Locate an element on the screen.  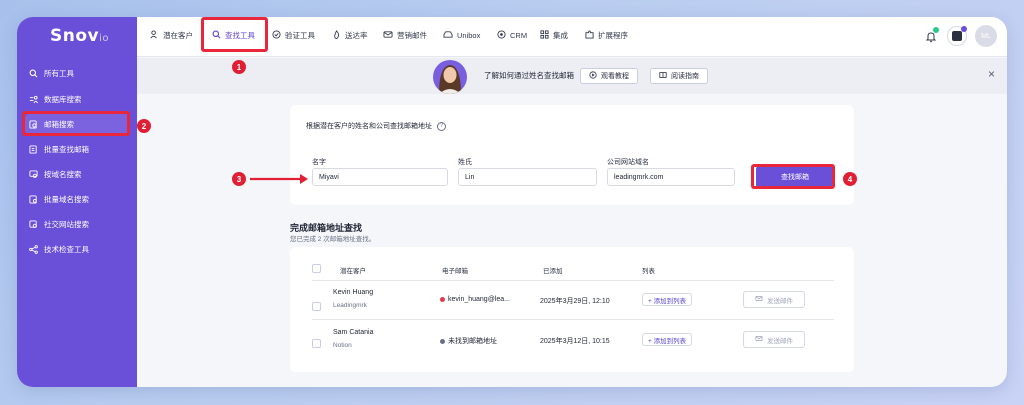
form-title: 根据潜在客户的姓名和公司查找邮箱地址 ? is located at coordinates (376, 126).